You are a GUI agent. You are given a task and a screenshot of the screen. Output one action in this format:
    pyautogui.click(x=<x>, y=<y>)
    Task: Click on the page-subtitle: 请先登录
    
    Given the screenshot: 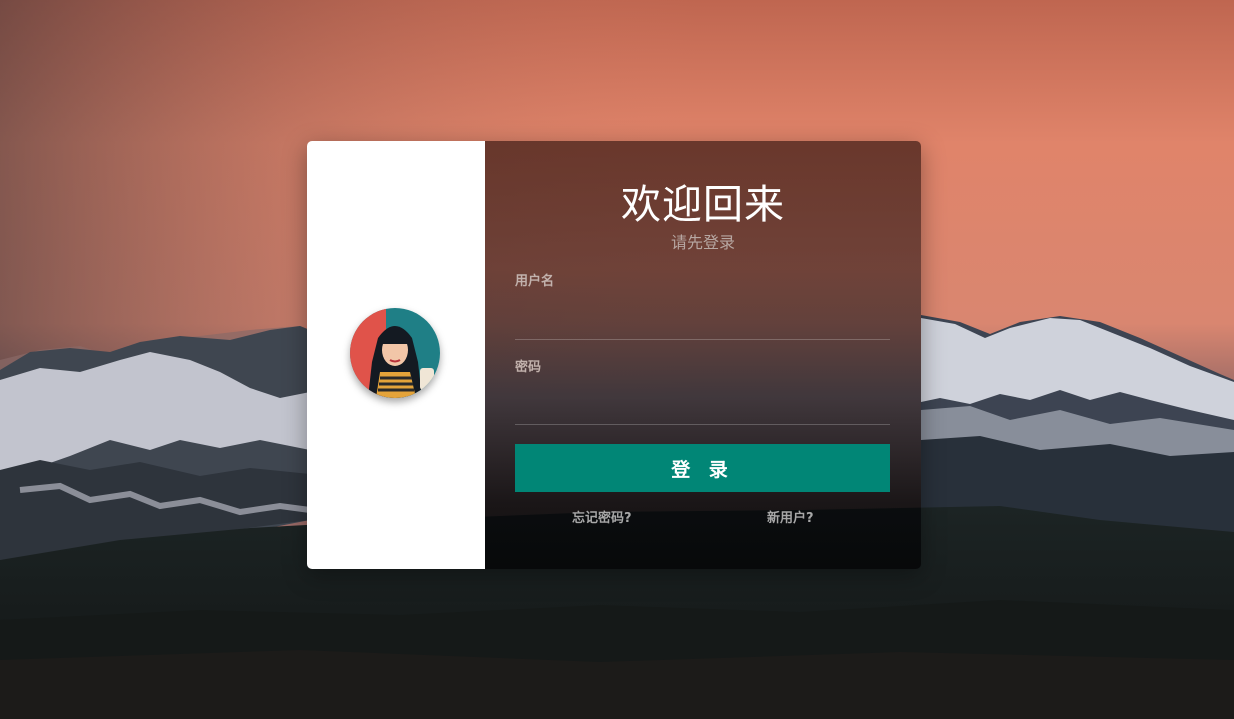 What is the action you would take?
    pyautogui.click(x=702, y=242)
    